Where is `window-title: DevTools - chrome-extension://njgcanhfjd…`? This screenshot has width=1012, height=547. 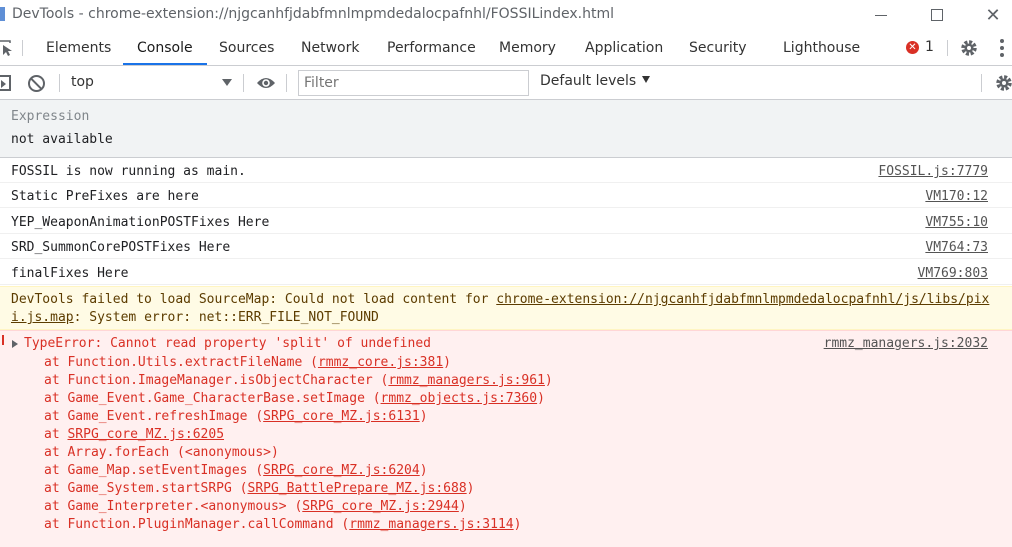 window-title: DevTools - chrome-extension://njgcanhfjd… is located at coordinates (313, 14).